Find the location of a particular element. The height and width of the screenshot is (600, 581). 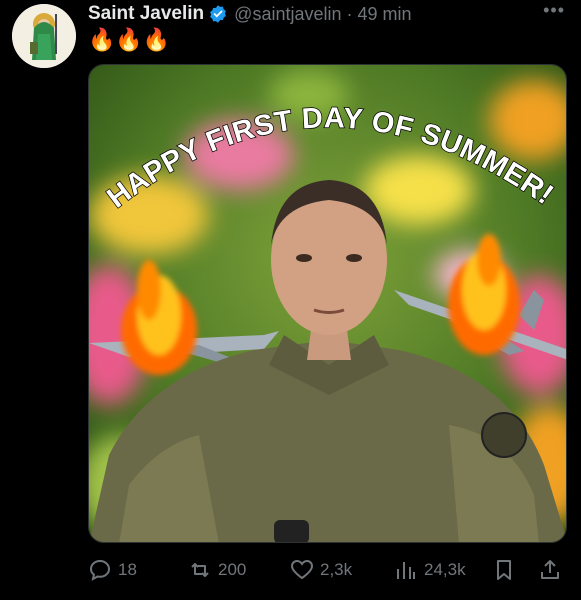

like-button: 2,3k is located at coordinates (321, 570).